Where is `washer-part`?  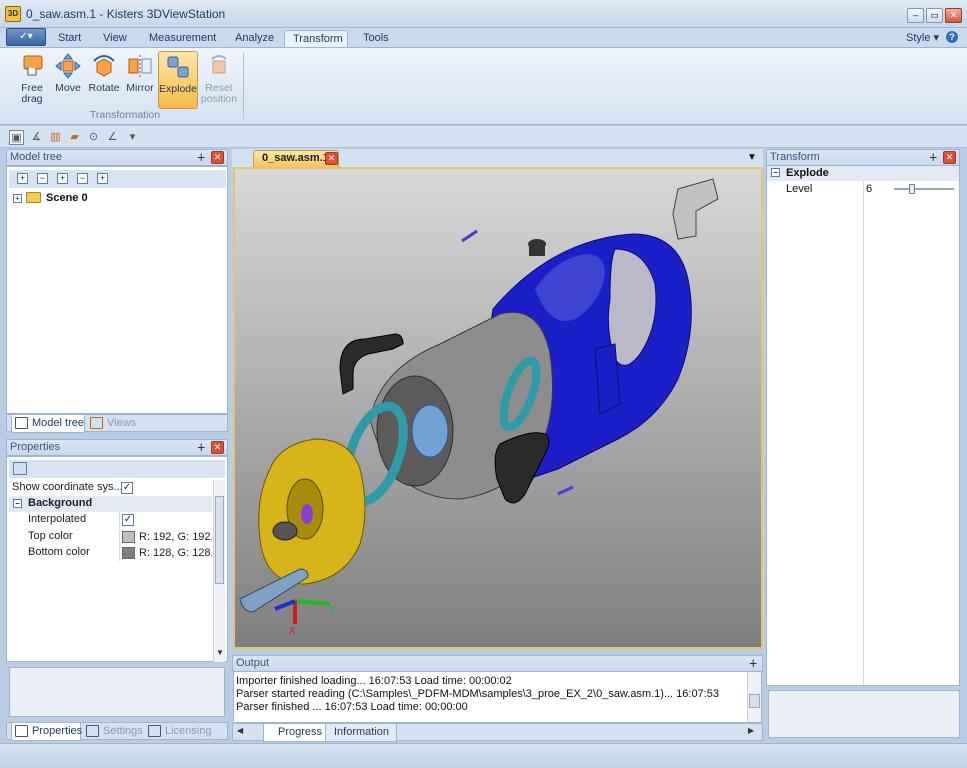
washer-part is located at coordinates (285, 531).